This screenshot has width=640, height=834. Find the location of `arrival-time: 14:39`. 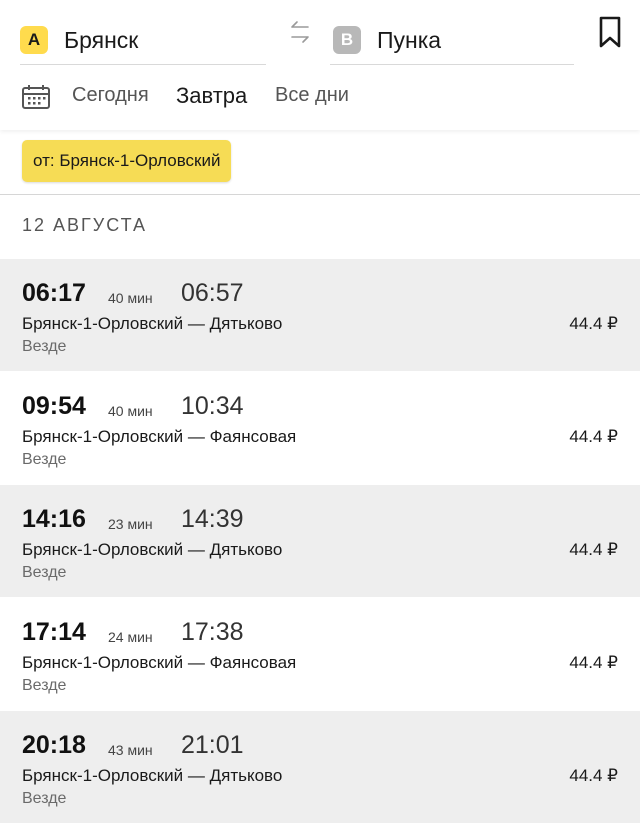

arrival-time: 14:39 is located at coordinates (212, 519).